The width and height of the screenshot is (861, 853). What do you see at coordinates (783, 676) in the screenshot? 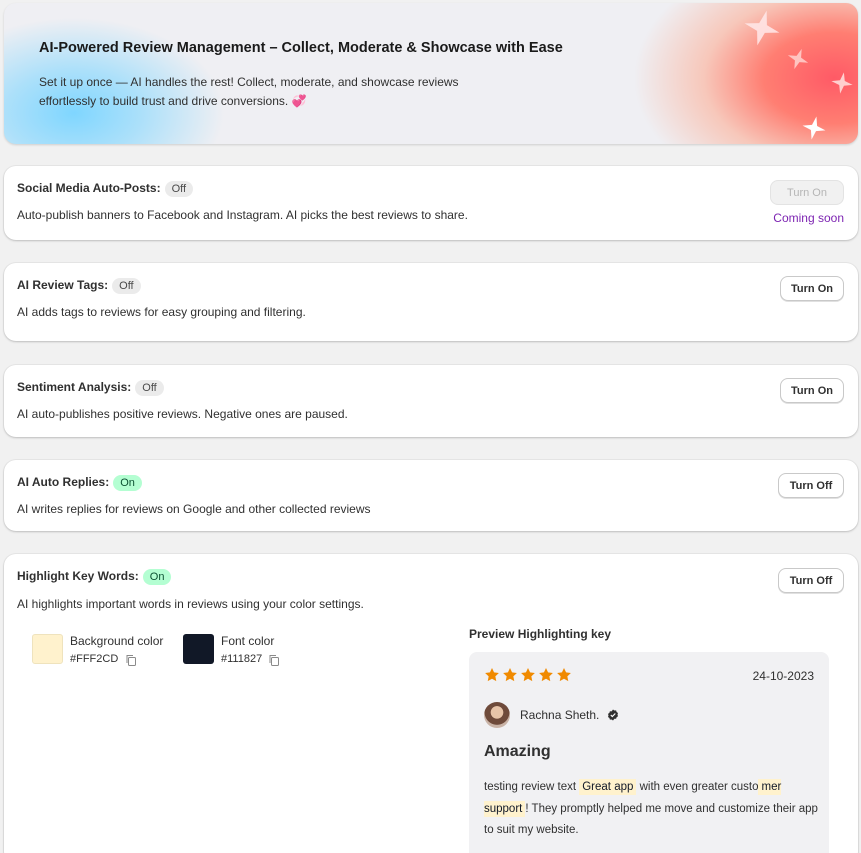
I see `review-date: 24-10-2023` at bounding box center [783, 676].